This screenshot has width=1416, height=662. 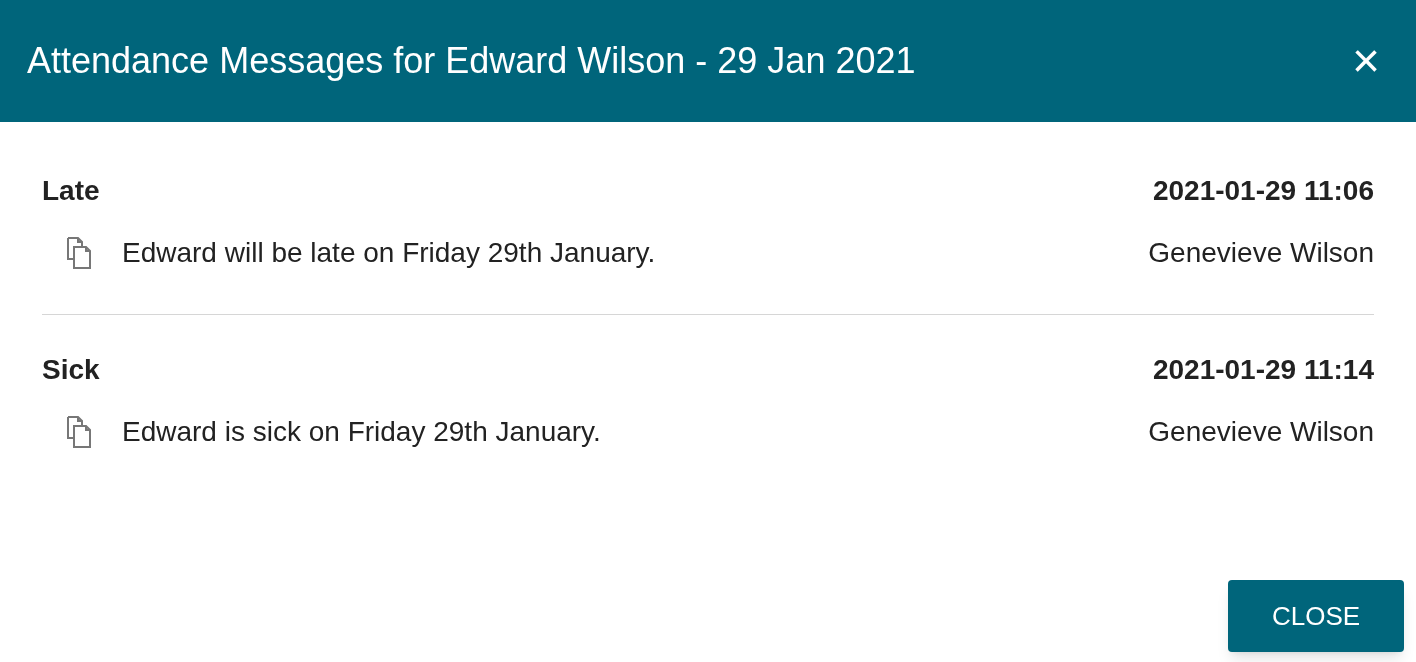 I want to click on close-button: CLOSE, so click(x=1316, y=616).